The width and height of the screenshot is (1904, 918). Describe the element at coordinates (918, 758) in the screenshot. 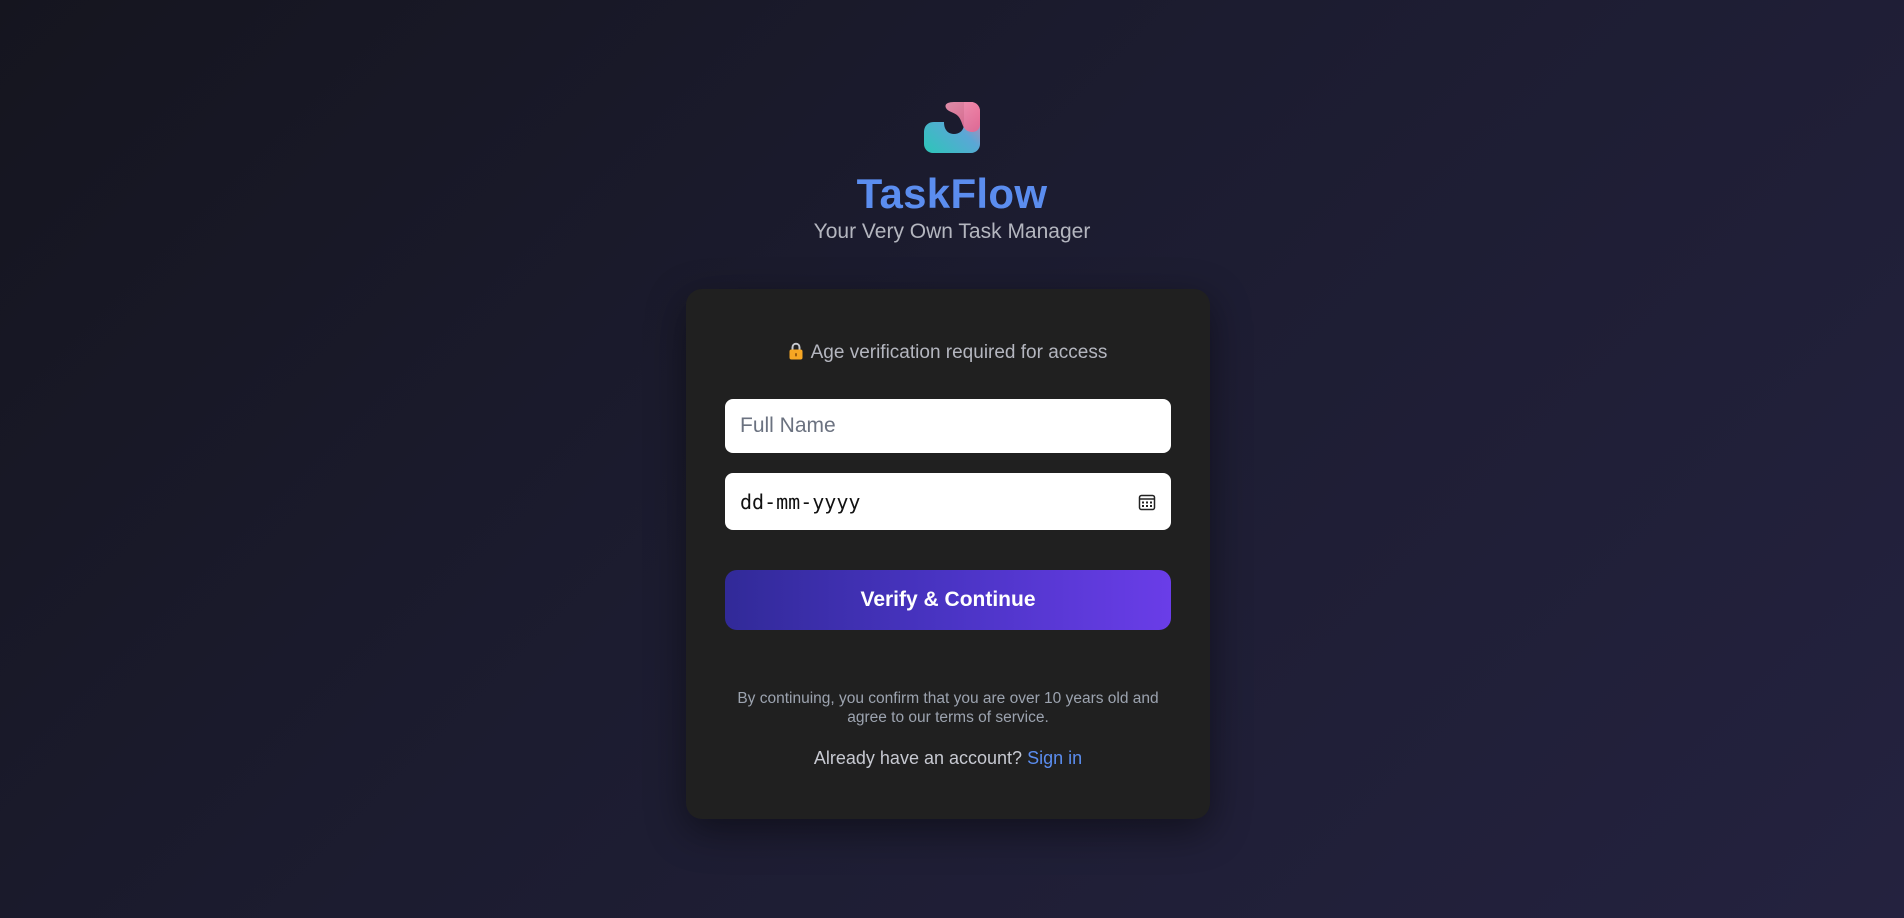

I see `signin-prompt: Already have an account?` at that location.